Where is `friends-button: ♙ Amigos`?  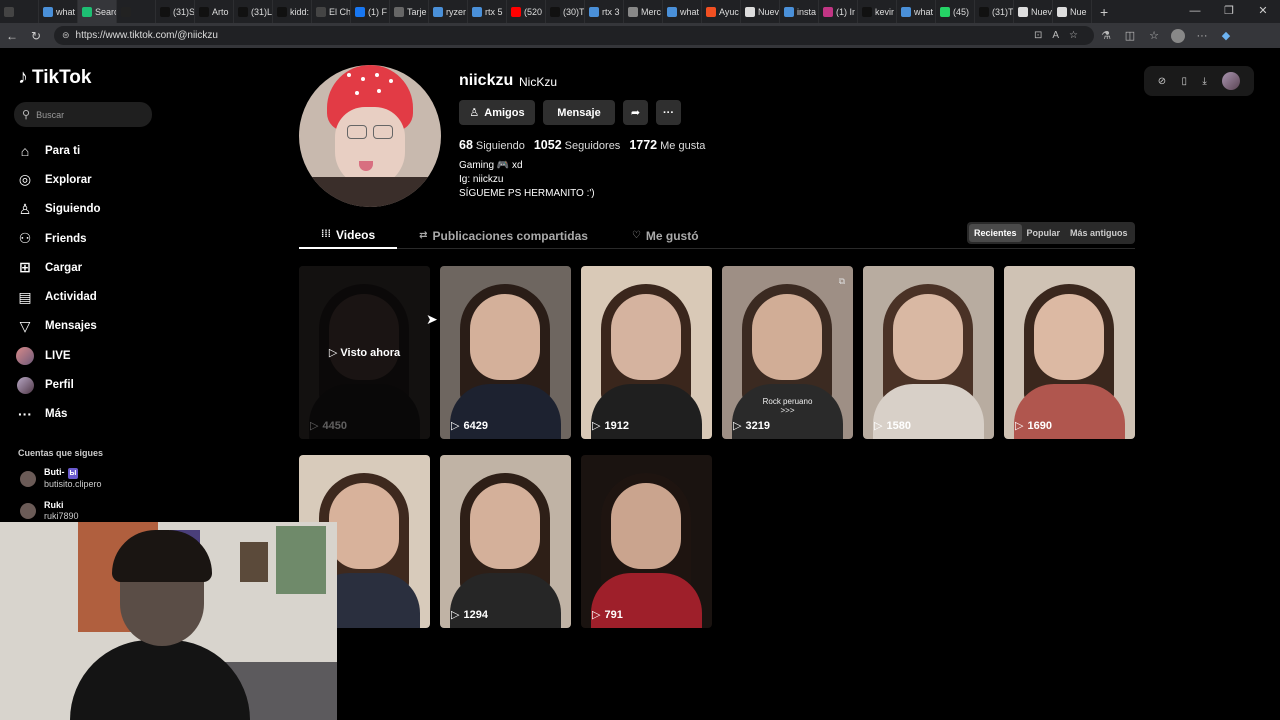 friends-button: ♙ Amigos is located at coordinates (497, 112).